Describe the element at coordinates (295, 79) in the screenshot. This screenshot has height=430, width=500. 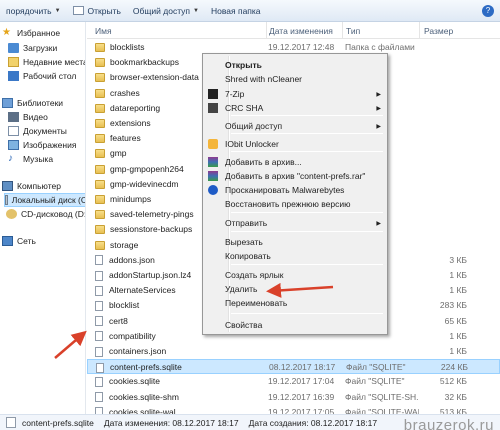
I see `menu-item: Shred with nCleaner` at that location.